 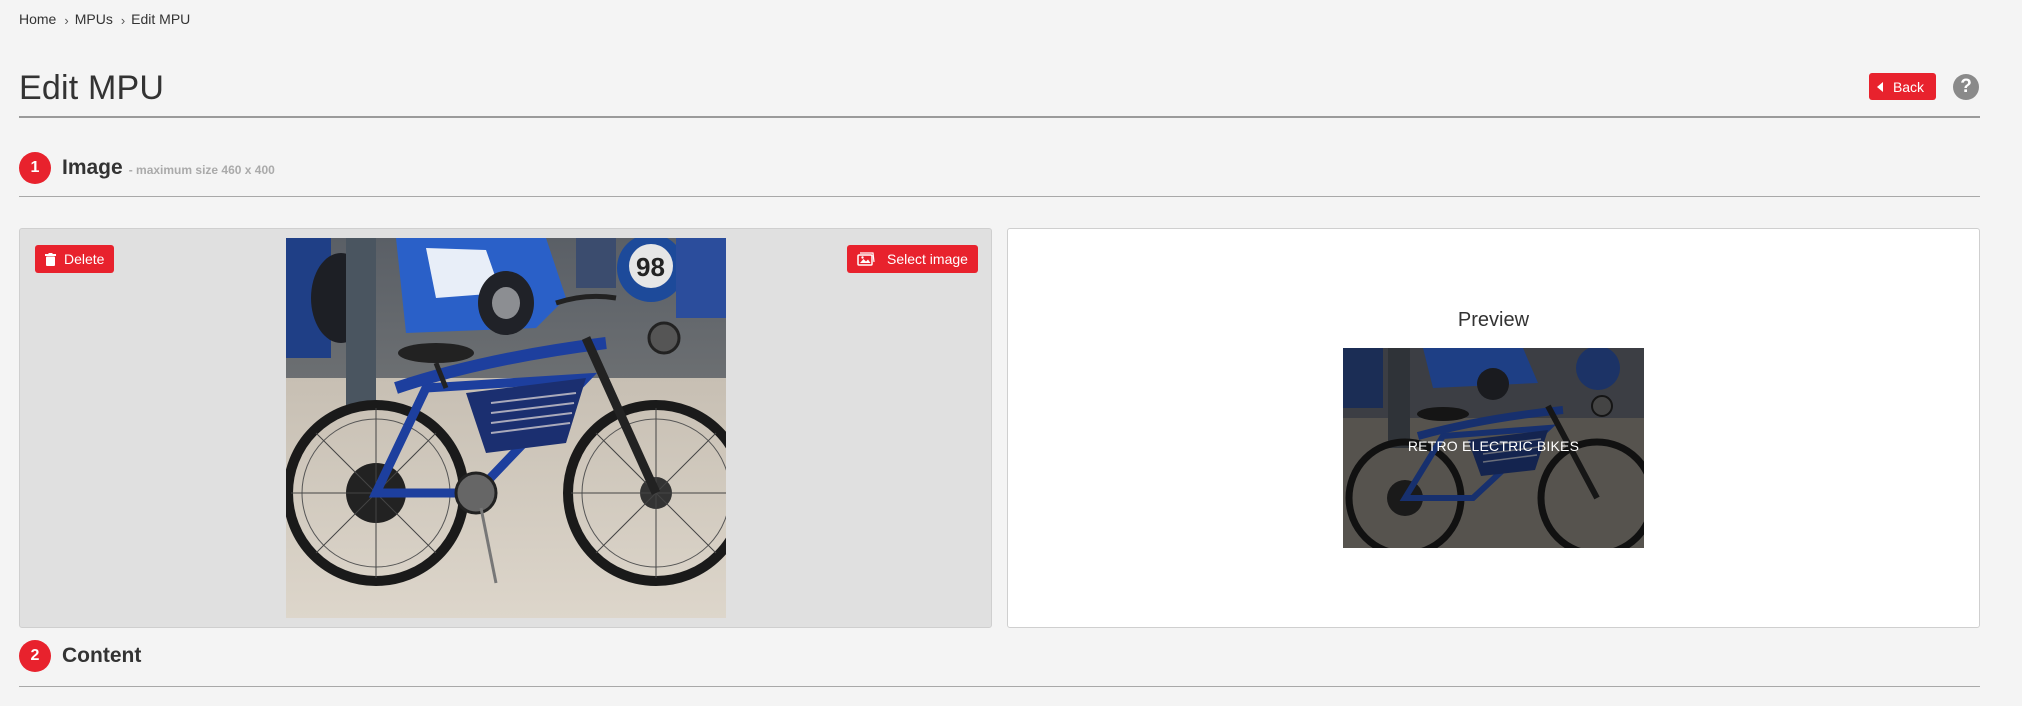 I want to click on section-image-divider, so click(x=999, y=196).